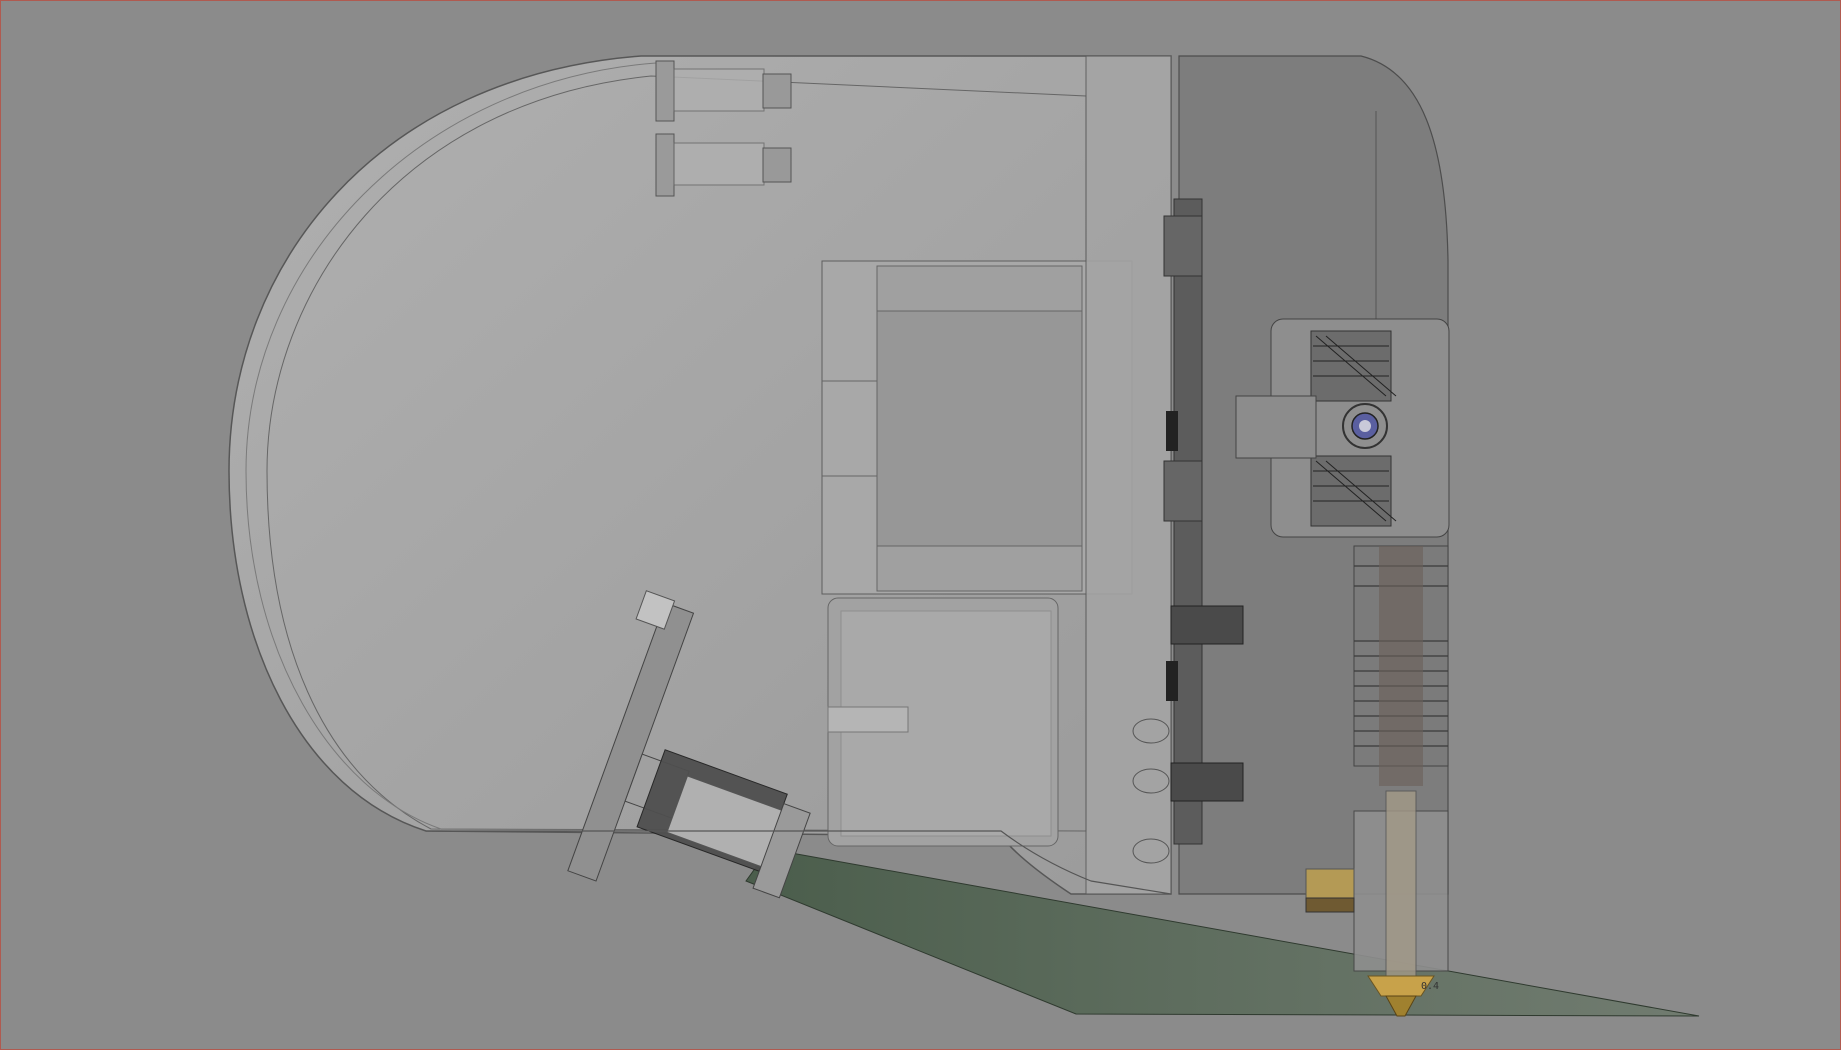 This screenshot has height=1050, width=1841. I want to click on motor-cylinder, so click(943, 722).